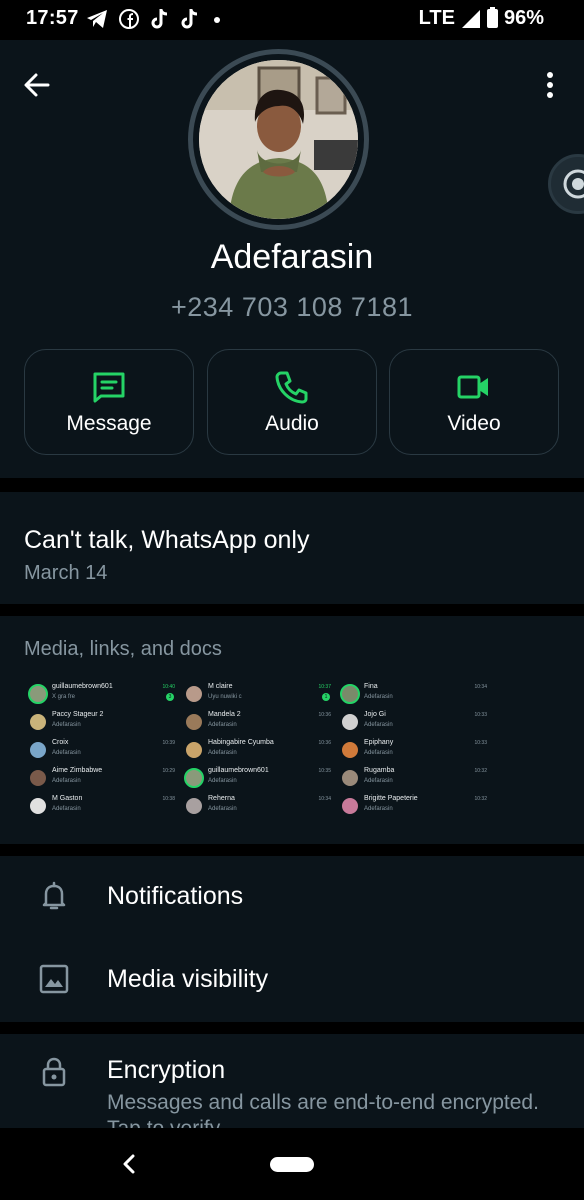  I want to click on list-item: Rugamba Adefarasin 10:32, so click(413, 779).